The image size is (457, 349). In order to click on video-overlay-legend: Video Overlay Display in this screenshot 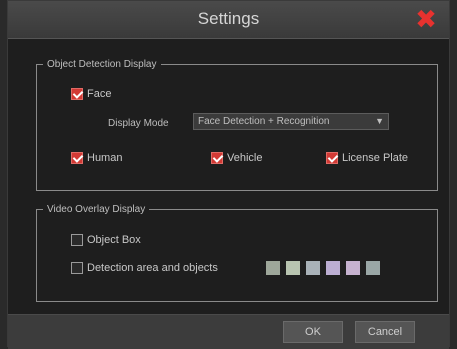, I will do `click(96, 209)`.